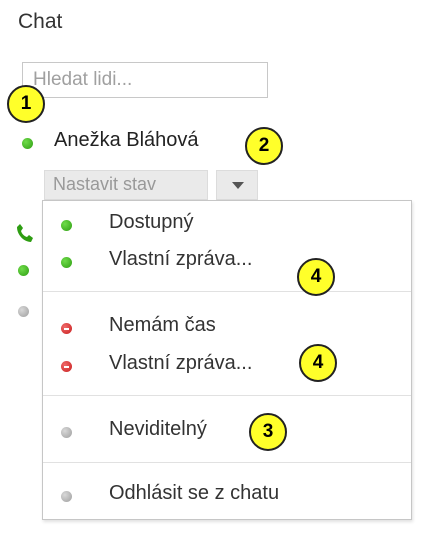  What do you see at coordinates (66, 496) in the screenshot?
I see `sign-out-status-icon` at bounding box center [66, 496].